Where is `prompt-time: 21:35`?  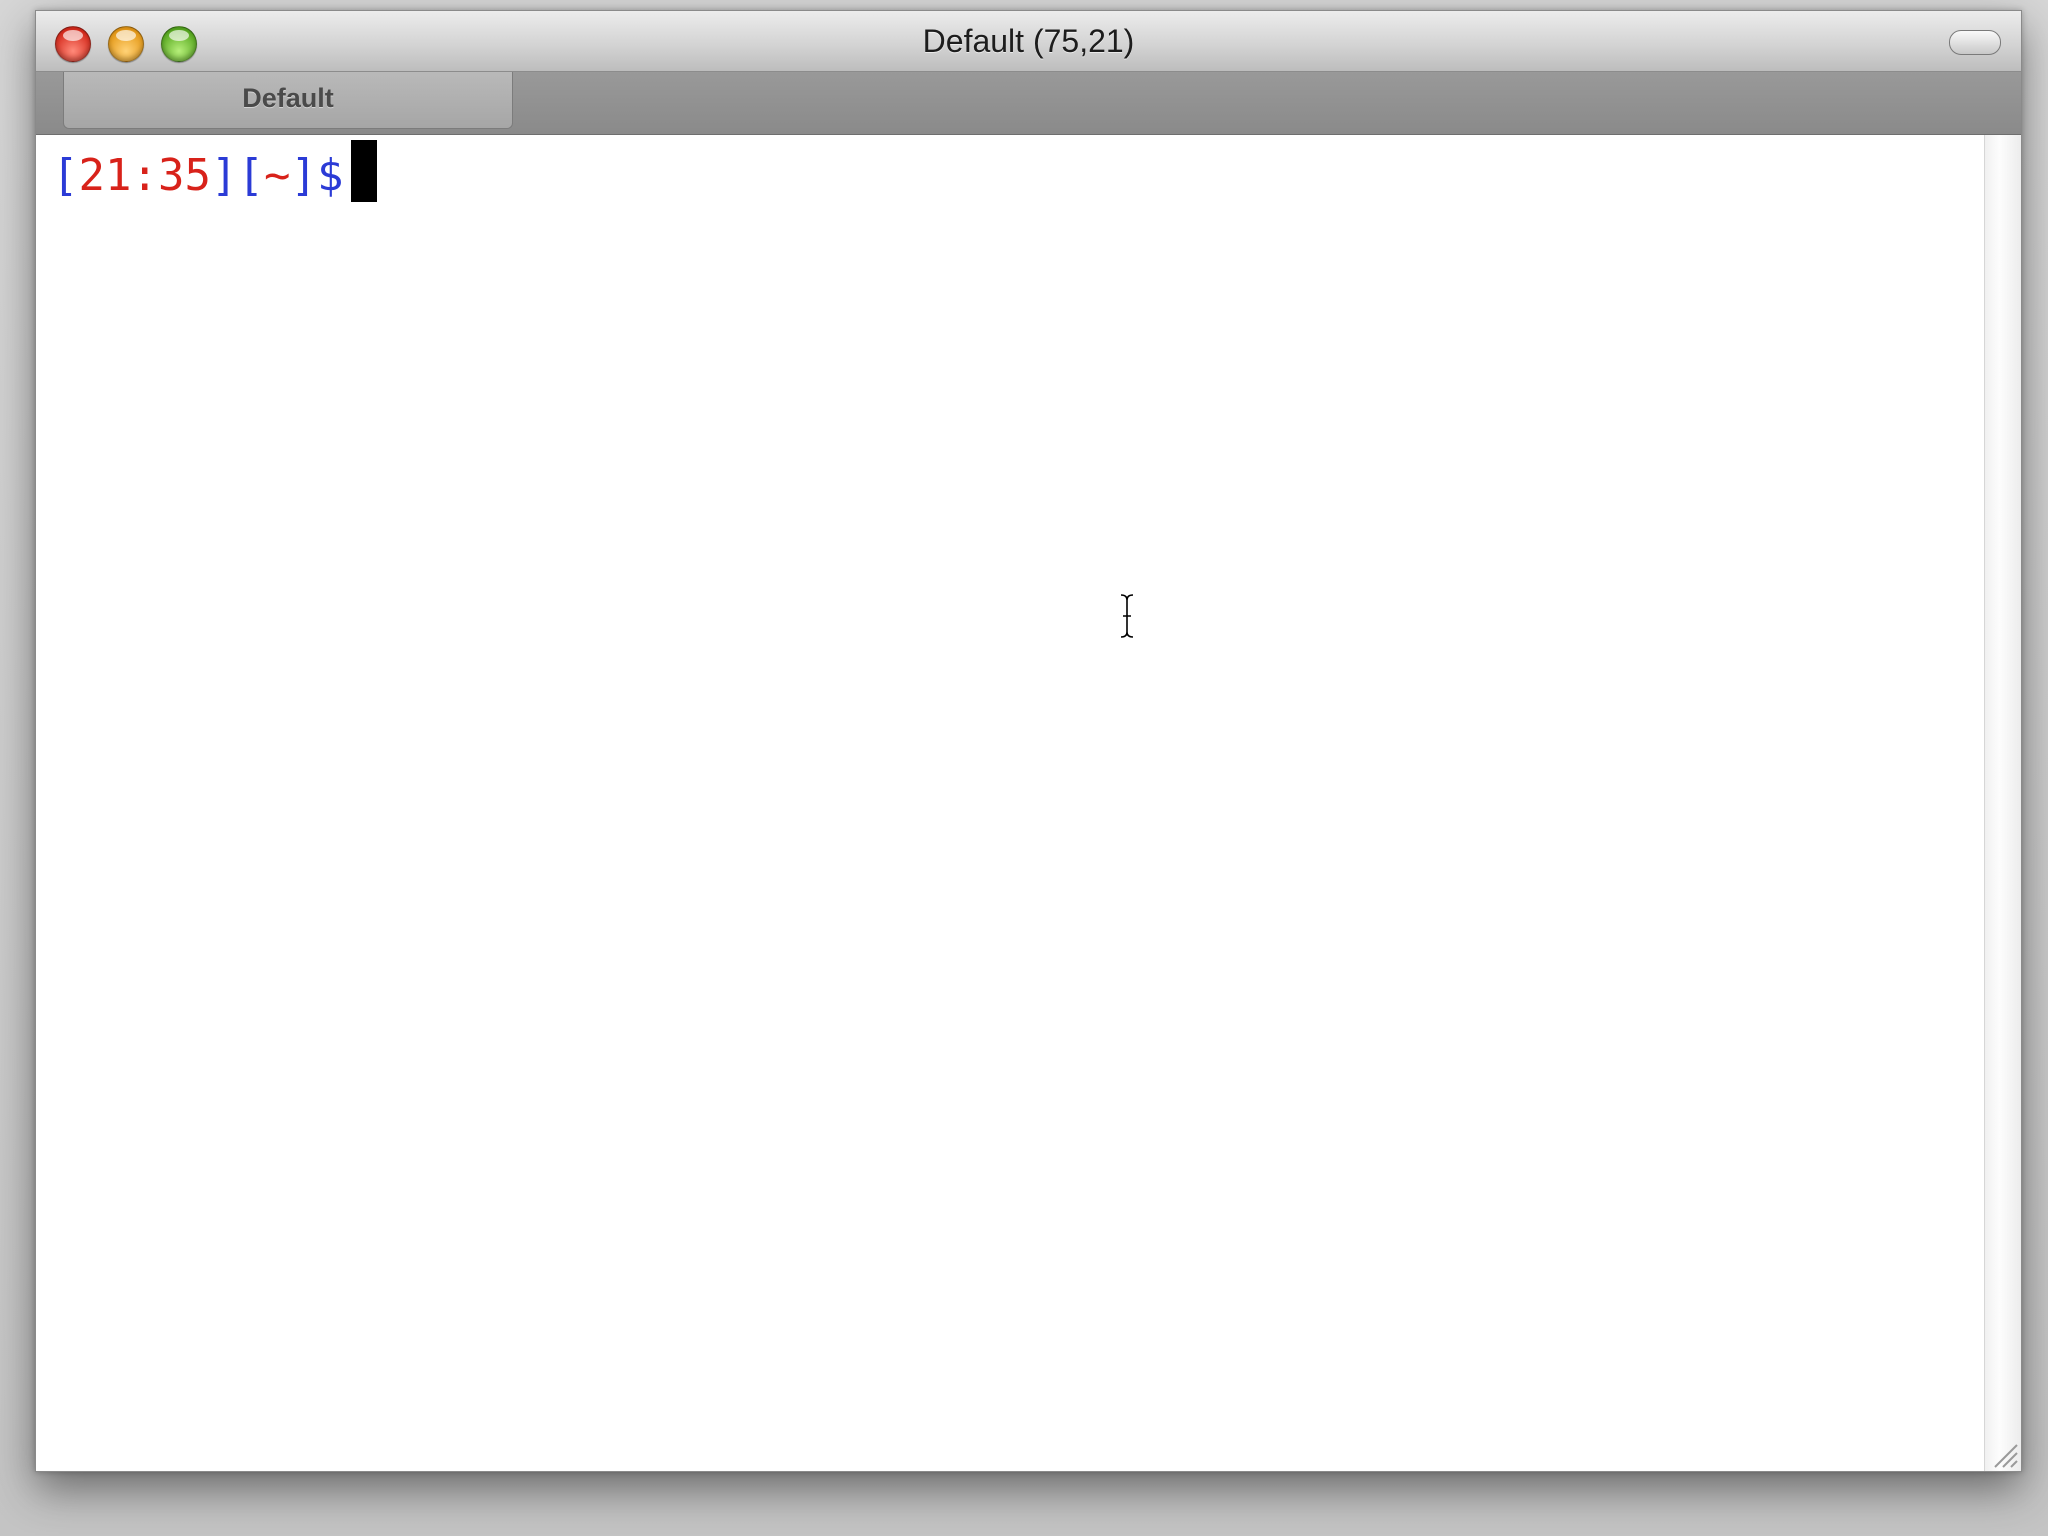
prompt-time: 21:35 is located at coordinates (144, 175).